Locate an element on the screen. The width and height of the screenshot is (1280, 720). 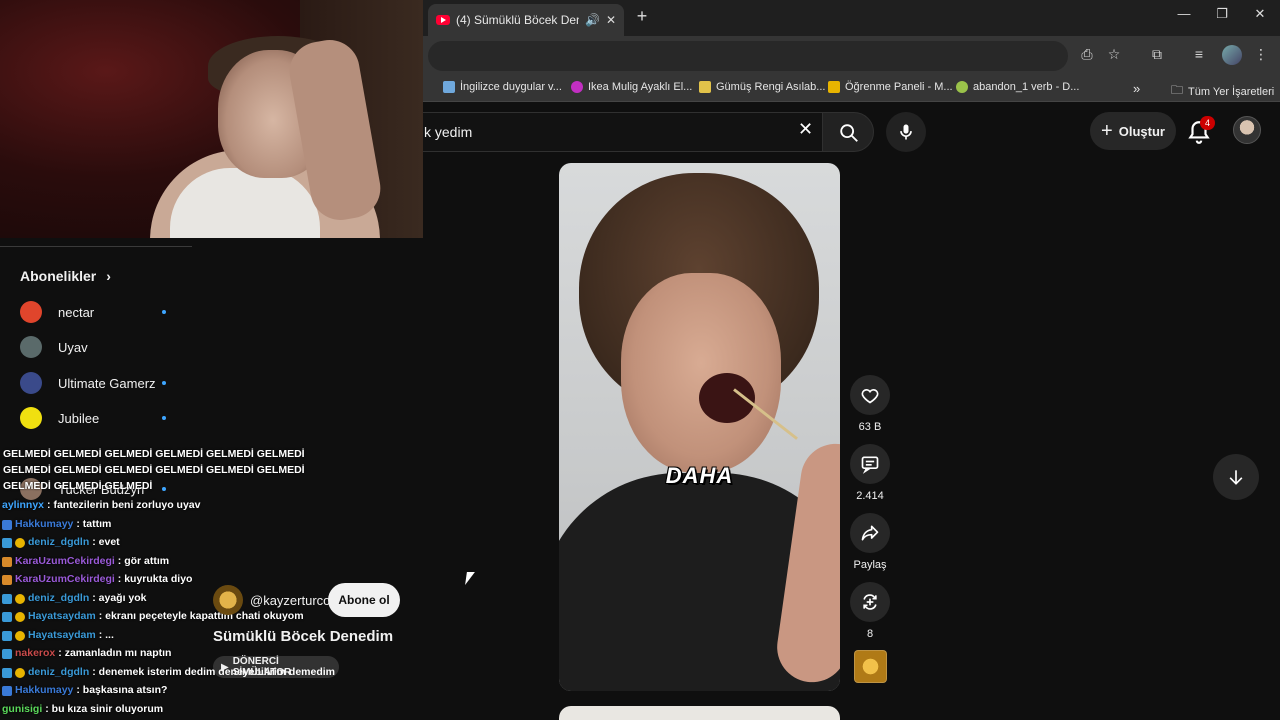
play-icon: ▶ is located at coordinates (225, 667).